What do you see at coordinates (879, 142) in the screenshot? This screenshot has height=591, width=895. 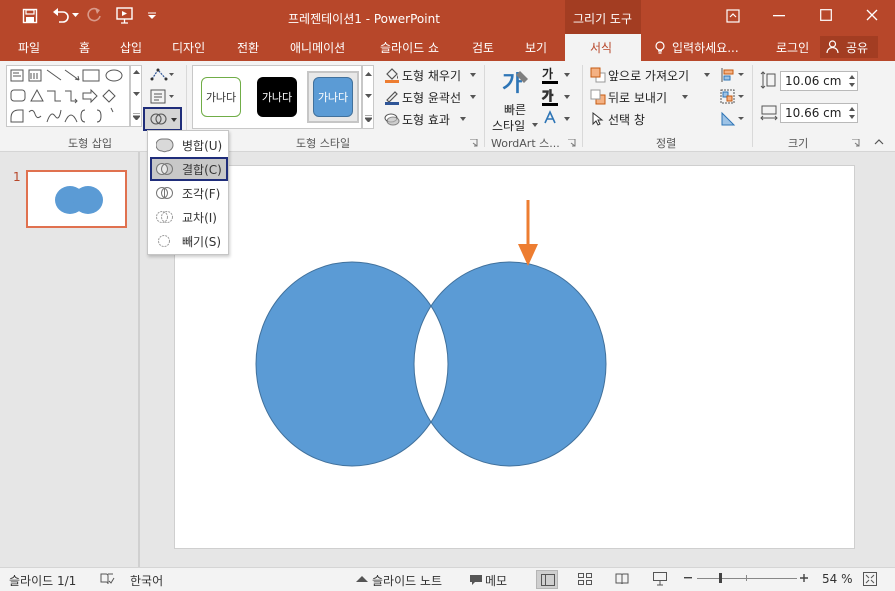 I see `collapse-ribbon-icon` at bounding box center [879, 142].